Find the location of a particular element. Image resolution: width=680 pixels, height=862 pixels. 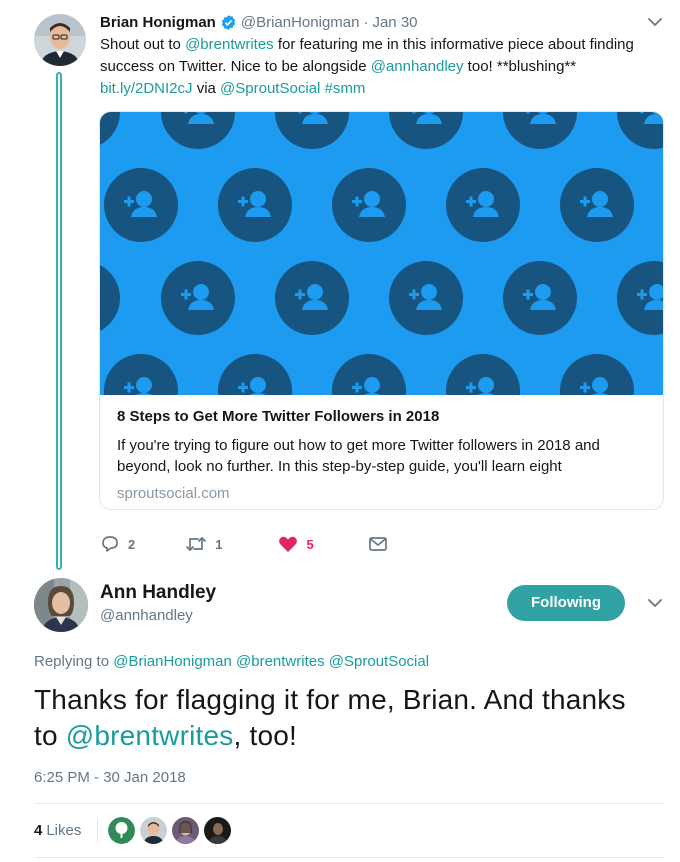

envelope-icon is located at coordinates (377, 544).